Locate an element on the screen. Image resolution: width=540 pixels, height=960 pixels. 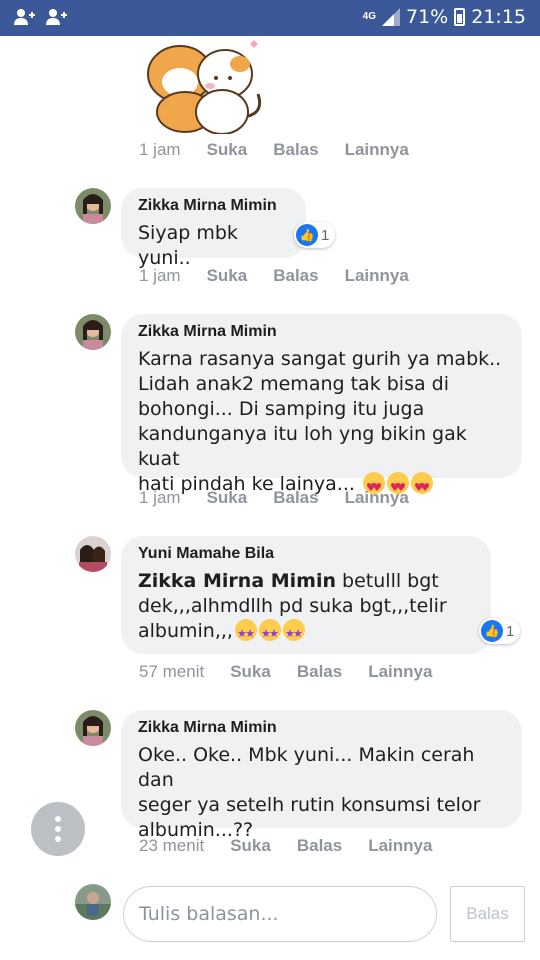
mention-link: Zikka Mirna Mimin is located at coordinates (237, 581).